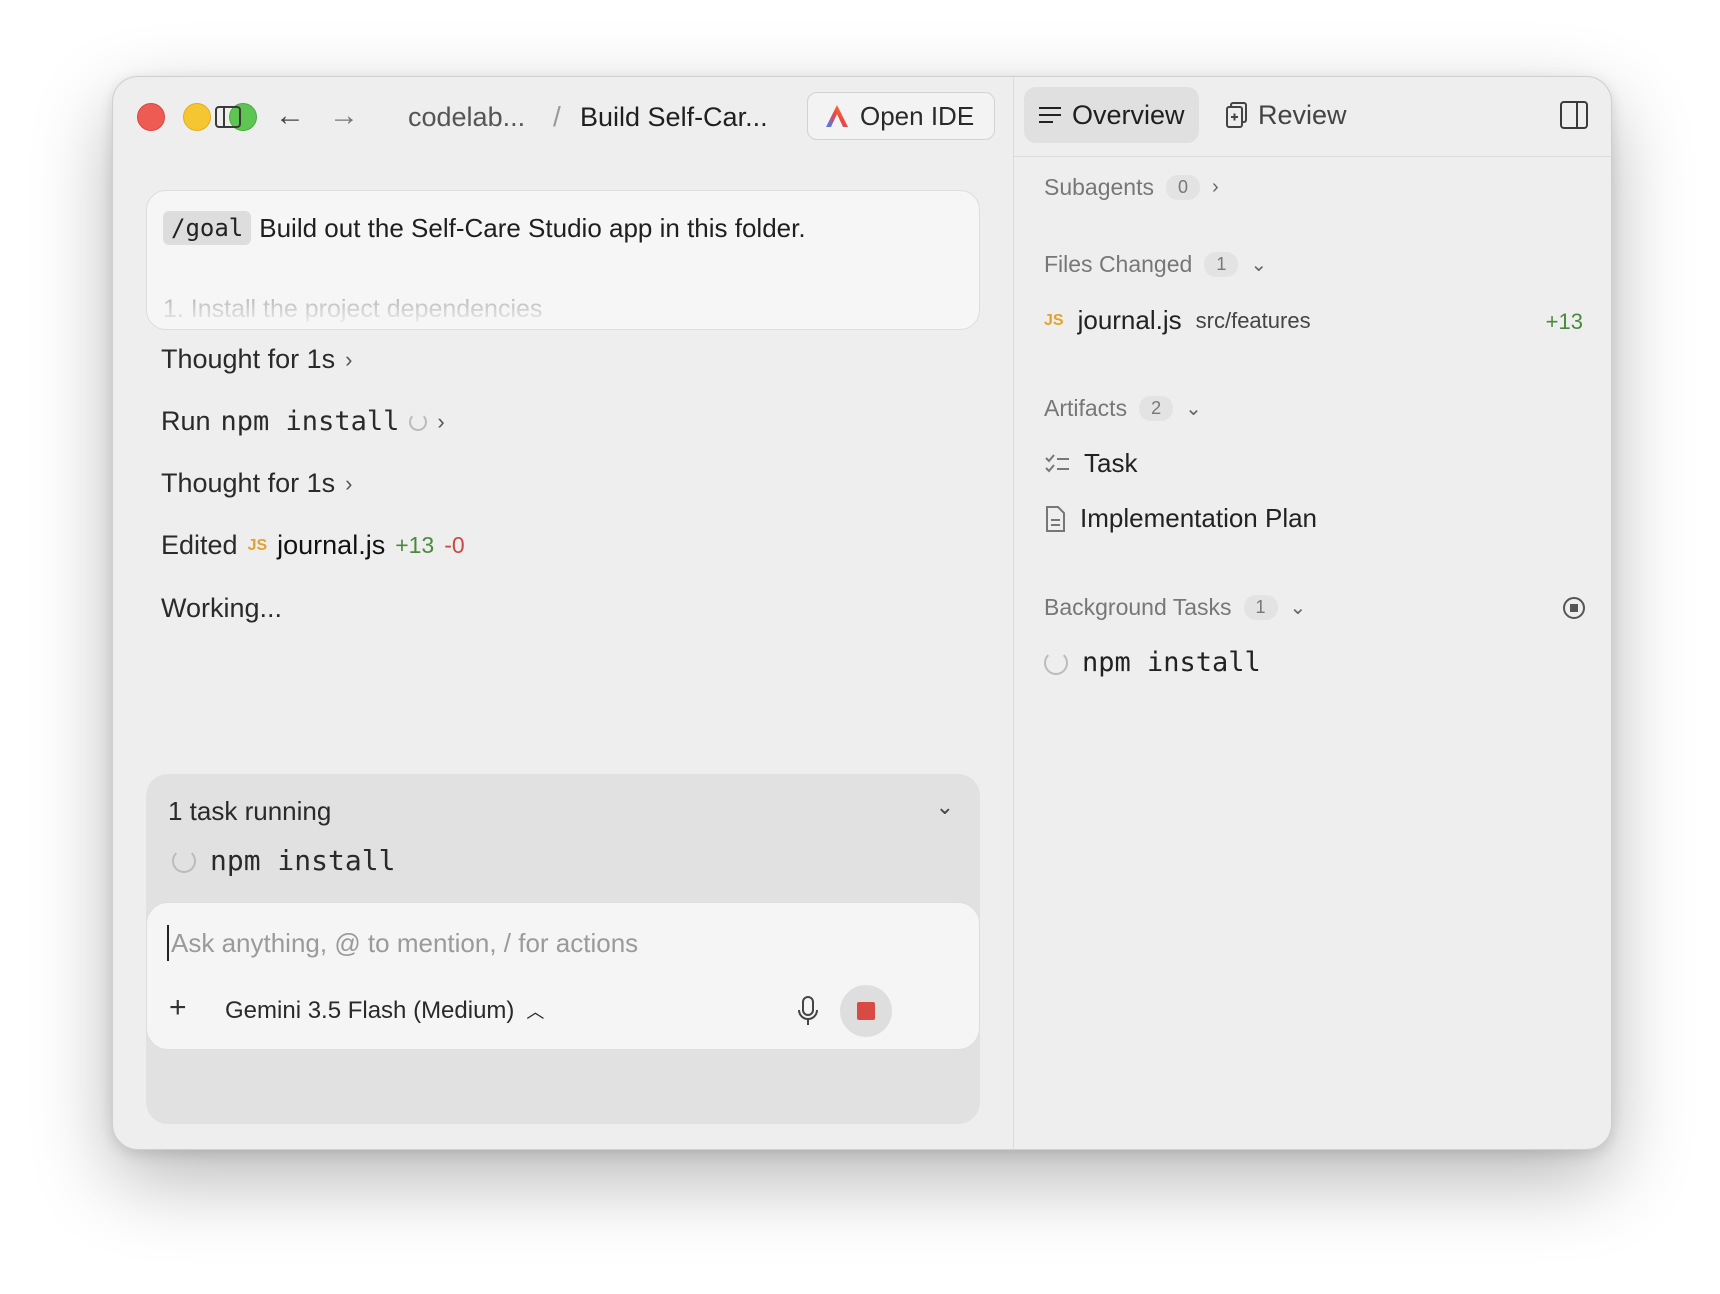 The height and width of the screenshot is (1294, 1720). I want to click on model-selector: Gemini 3.5 Flash (Medium) ︿, so click(384, 1011).